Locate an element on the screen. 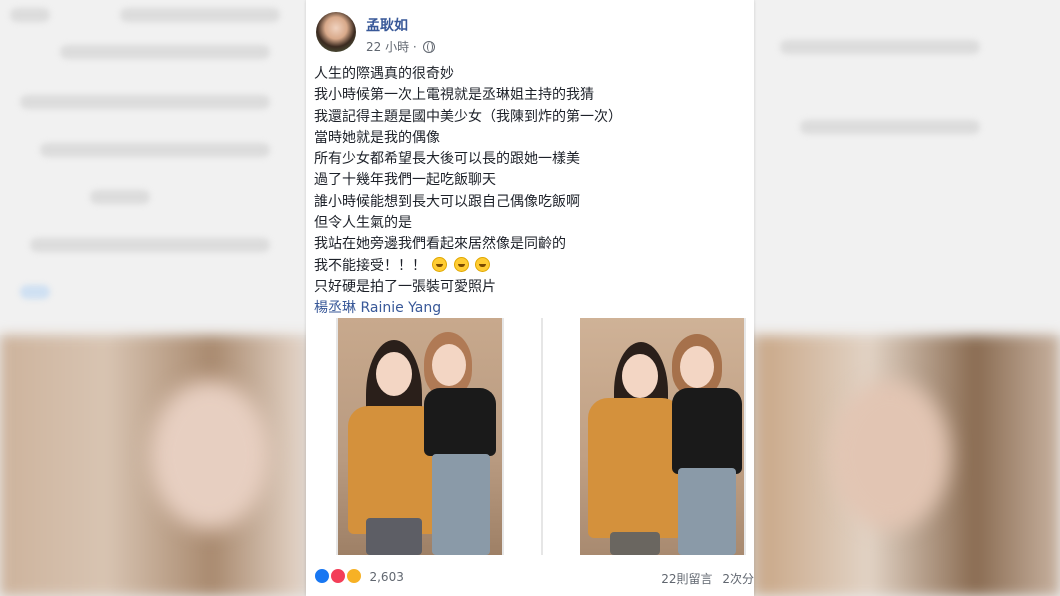 This screenshot has height=596, width=1060. post-line: 當時她就是我的偶像 is located at coordinates (377, 137).